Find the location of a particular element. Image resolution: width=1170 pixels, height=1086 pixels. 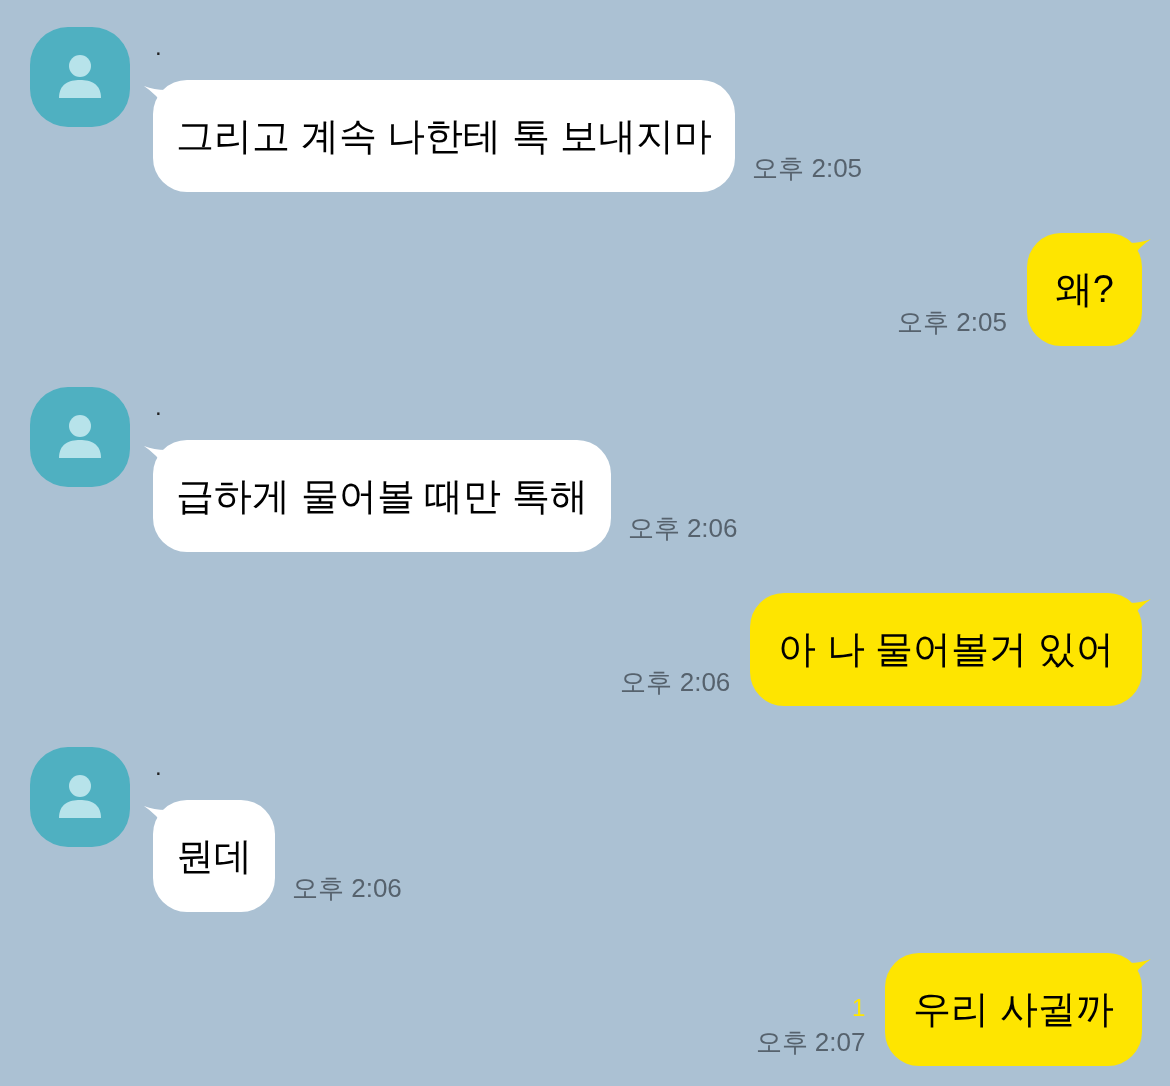

message-bubble: 왜? is located at coordinates (1084, 289).